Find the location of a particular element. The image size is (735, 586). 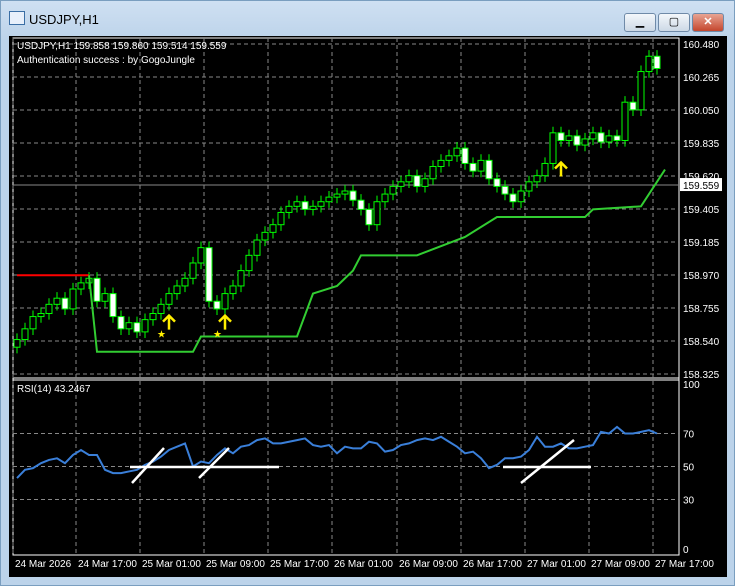

rsi-level-label: 70 is located at coordinates (689, 435).